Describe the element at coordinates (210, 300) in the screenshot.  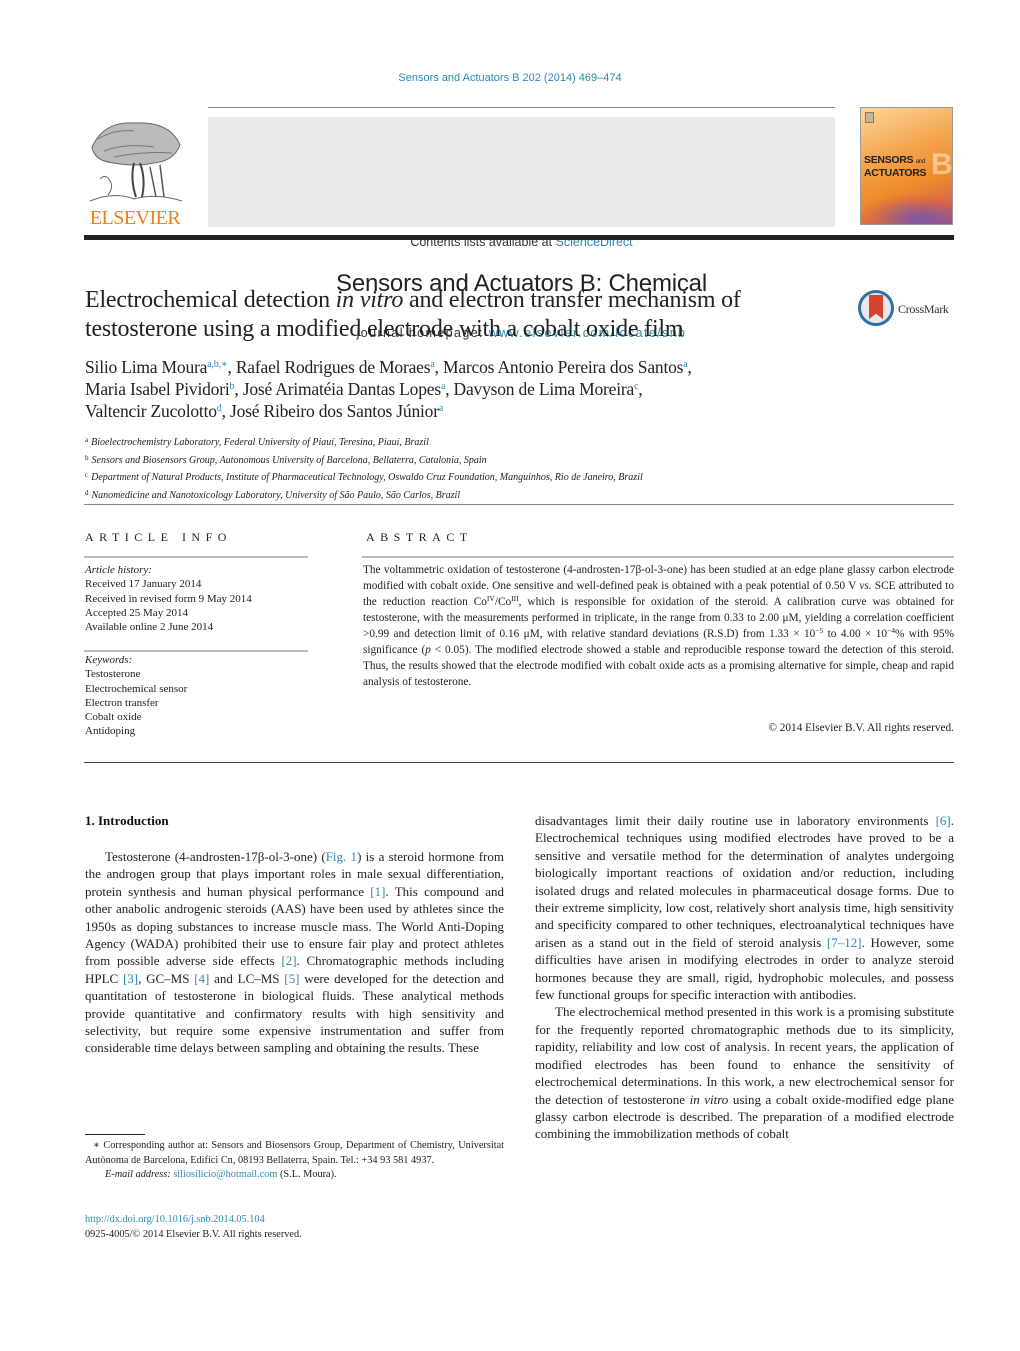
I see `title-text-1: Electrochemical detection` at that location.